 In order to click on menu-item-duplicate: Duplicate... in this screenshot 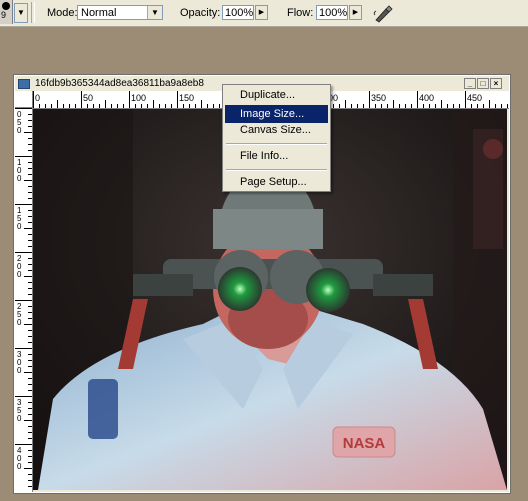, I will do `click(276, 95)`.